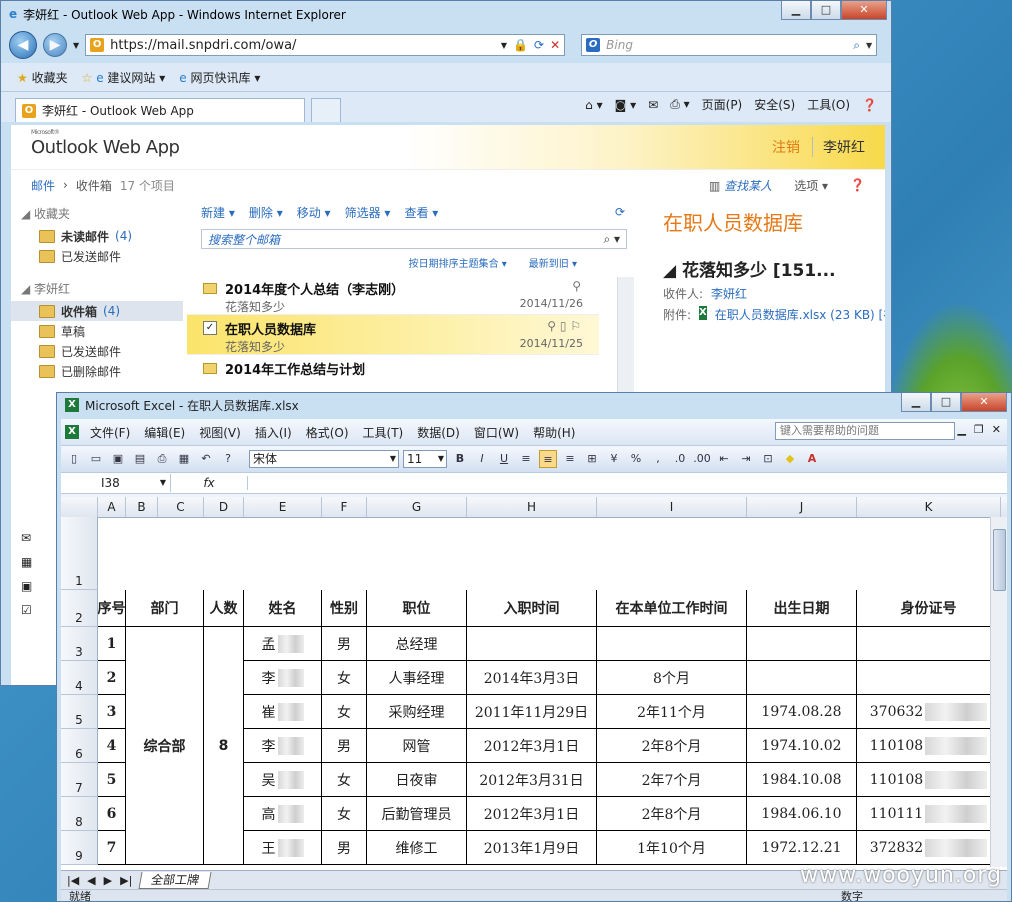 The image size is (1012, 902). Describe the element at coordinates (79, 712) in the screenshot. I see `row-header: 5` at that location.